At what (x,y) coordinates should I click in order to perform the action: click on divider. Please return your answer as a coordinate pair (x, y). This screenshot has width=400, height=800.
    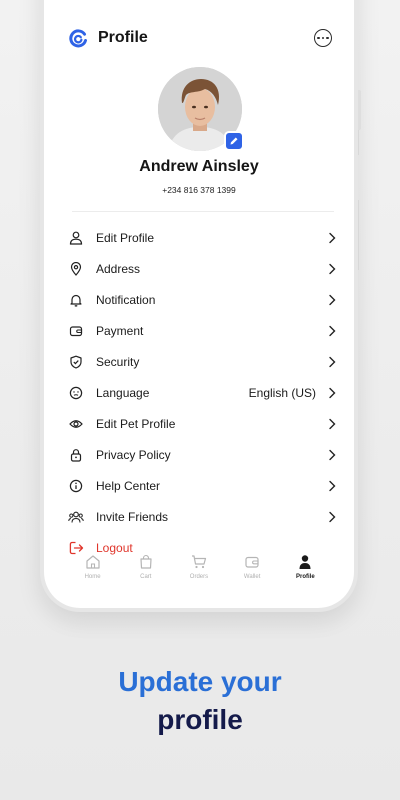
    Looking at the image, I should click on (203, 211).